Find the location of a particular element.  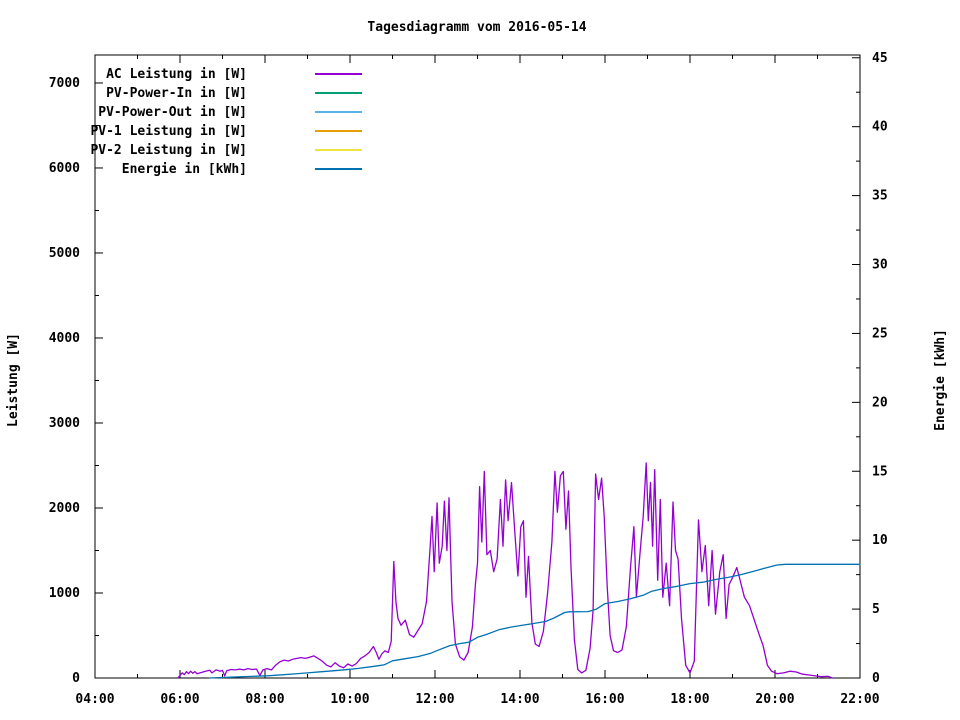

y-left-tick-label: 4000 is located at coordinates (64, 338).